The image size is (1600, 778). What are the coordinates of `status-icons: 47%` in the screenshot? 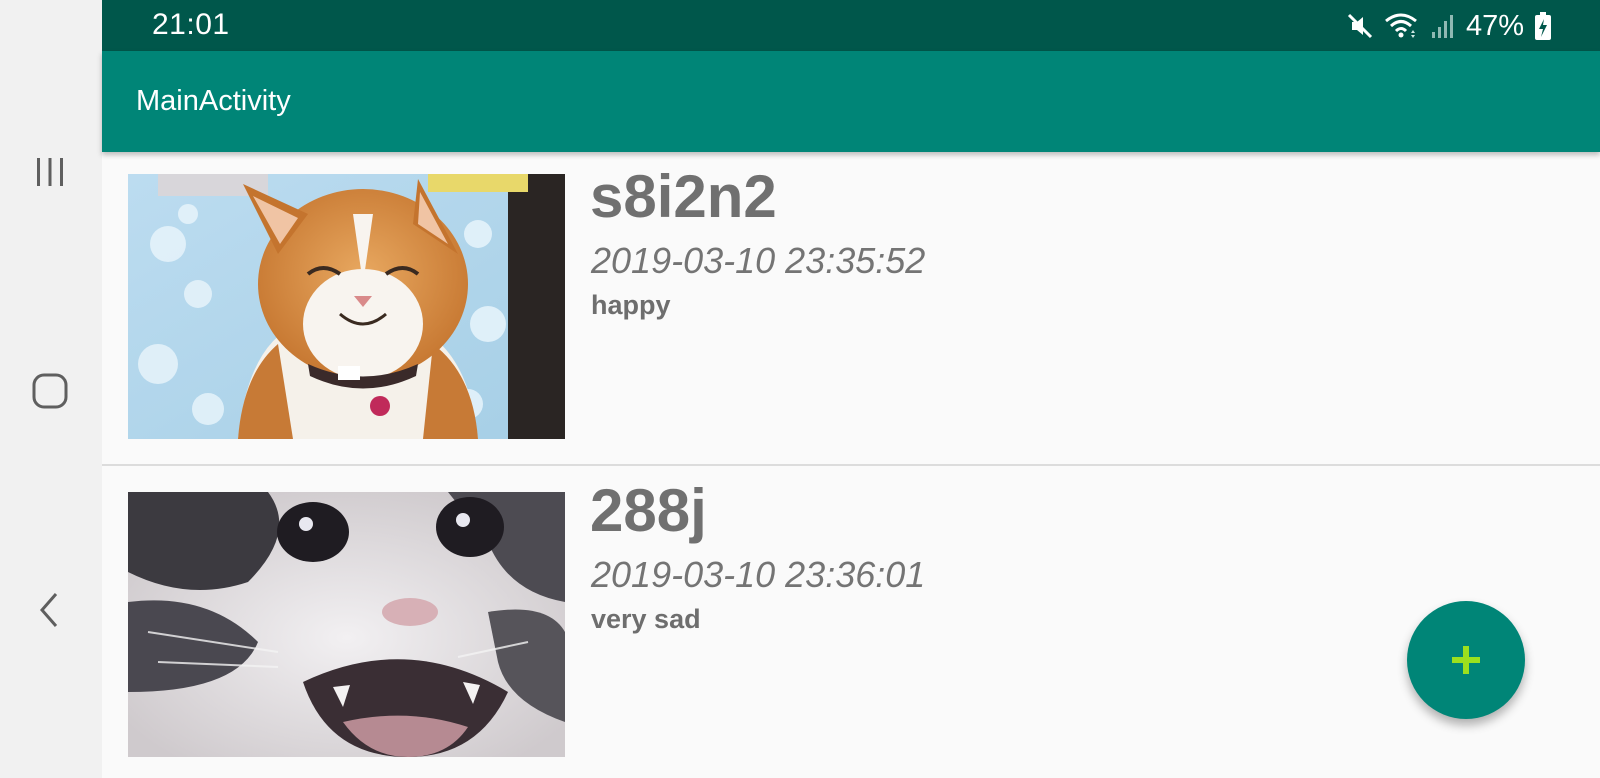 It's located at (1449, 26).